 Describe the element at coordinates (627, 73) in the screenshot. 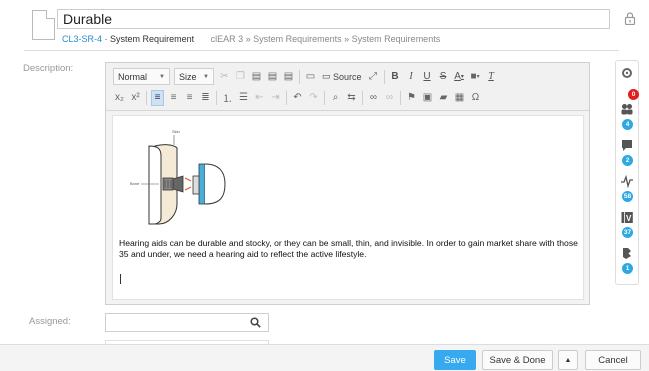

I see `link-icon` at that location.